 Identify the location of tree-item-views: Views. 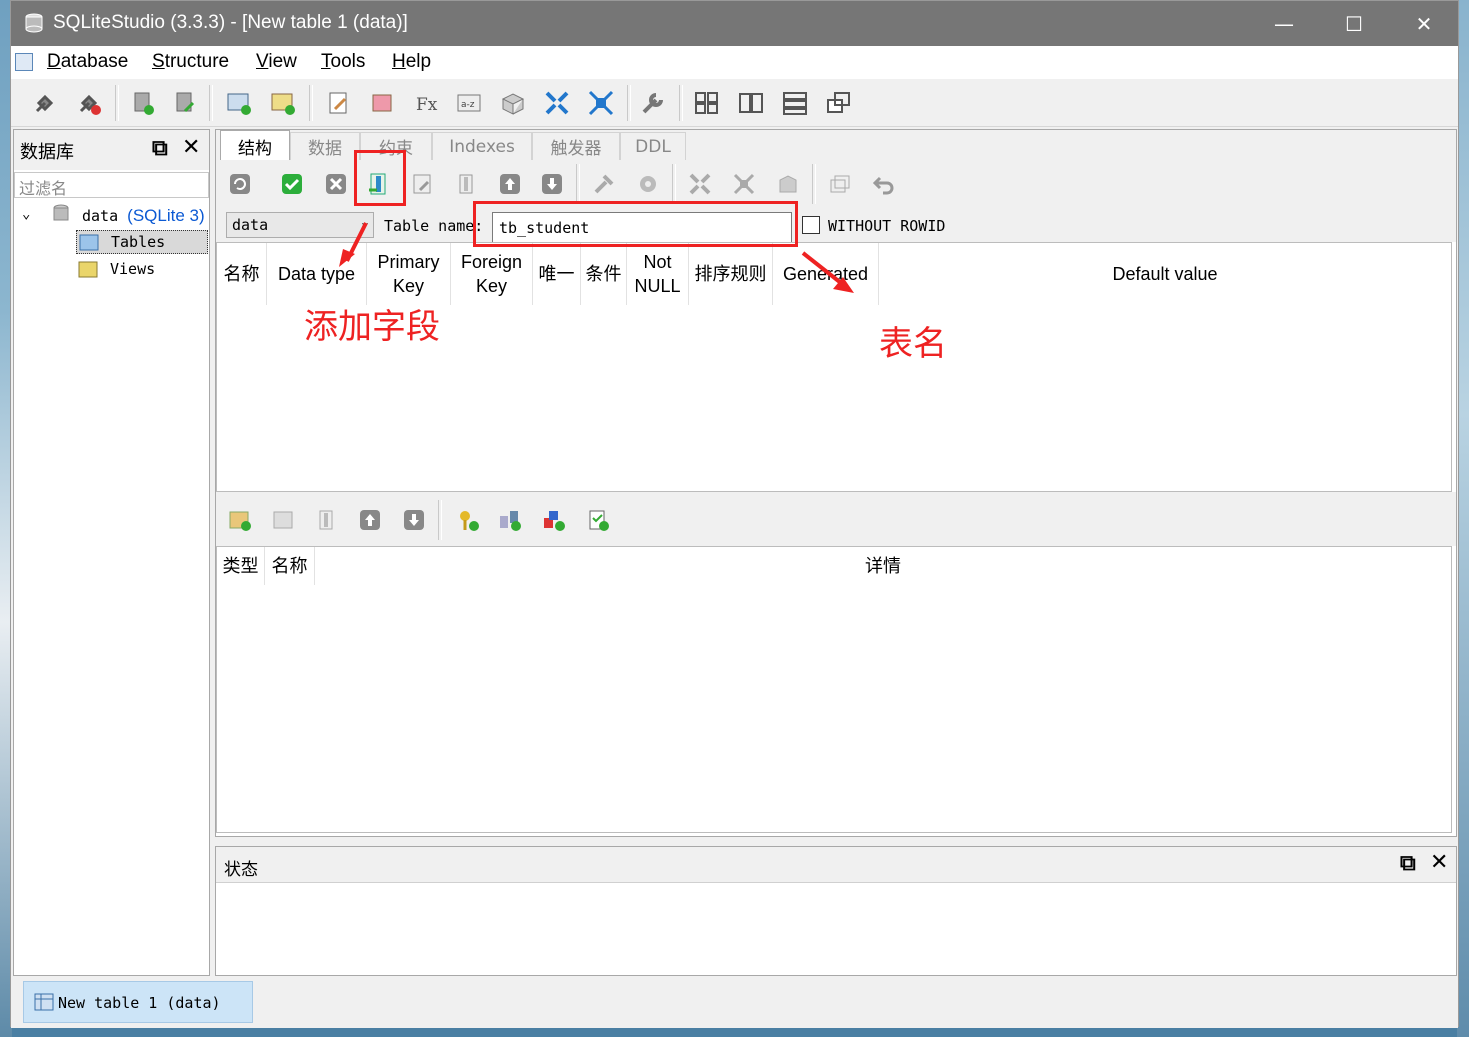
(142, 270).